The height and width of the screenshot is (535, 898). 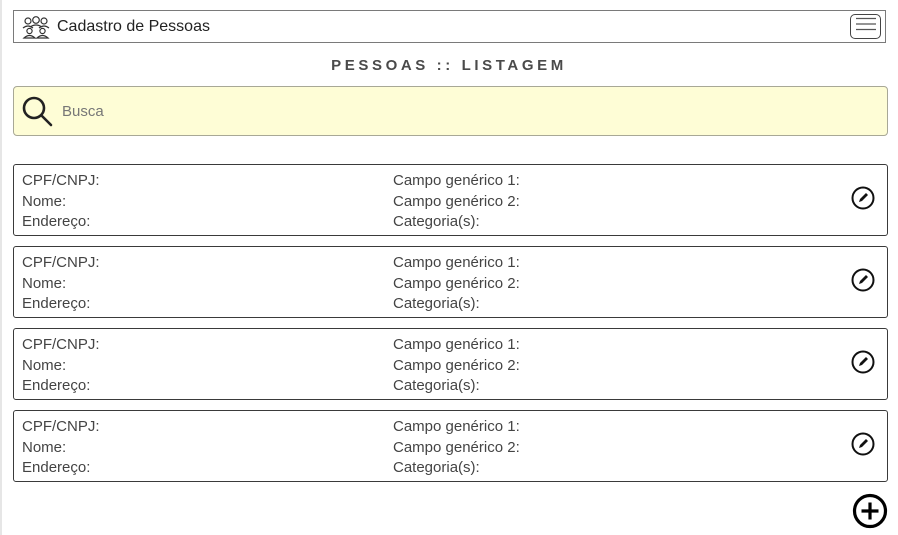 I want to click on search-bar, so click(x=450, y=111).